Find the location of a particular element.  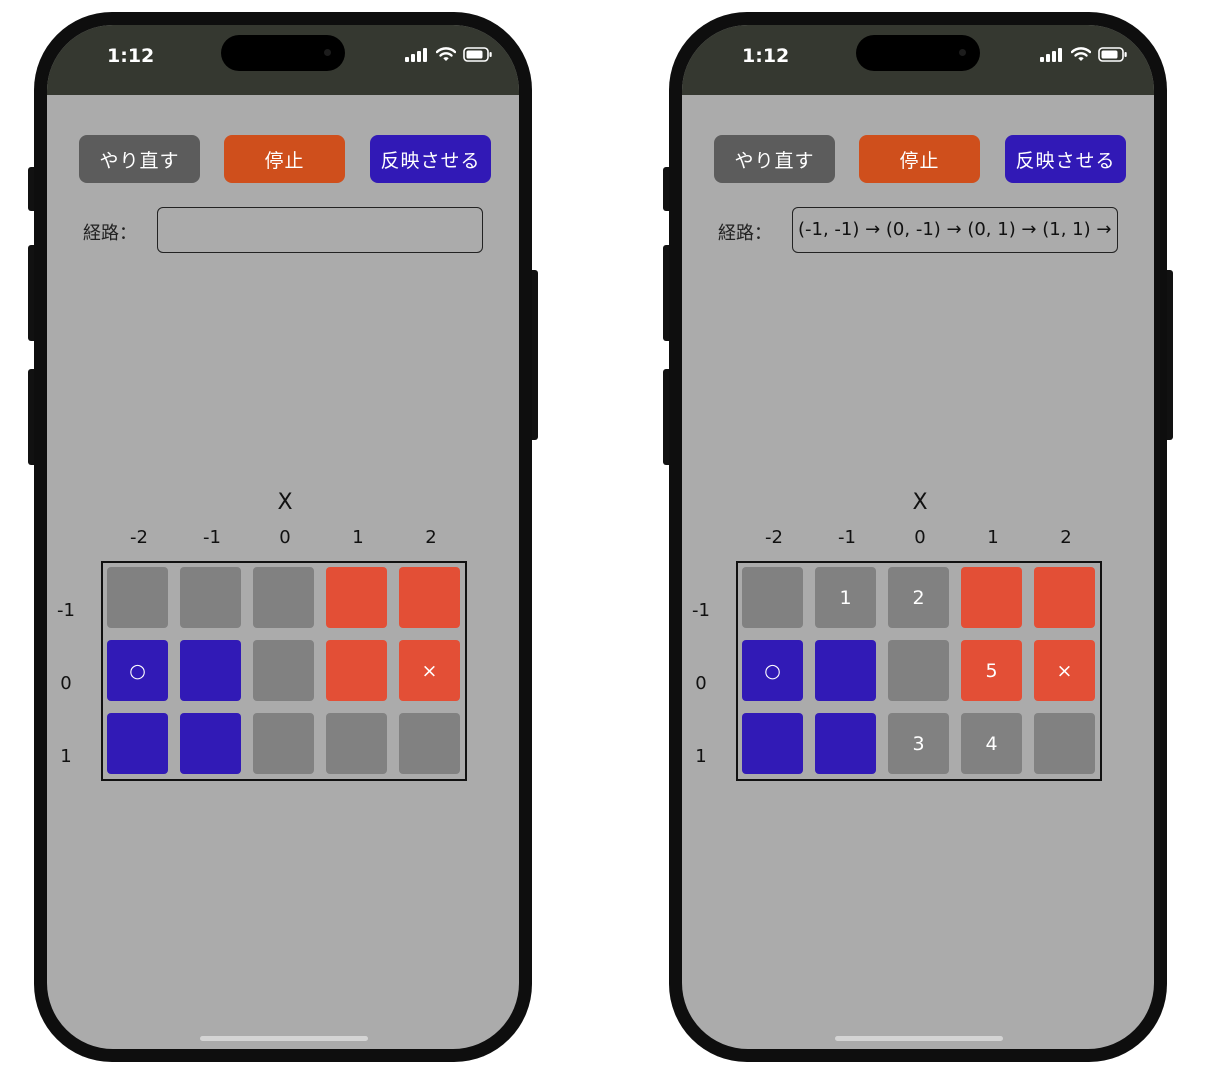

grid-cell: 2 is located at coordinates (918, 597).